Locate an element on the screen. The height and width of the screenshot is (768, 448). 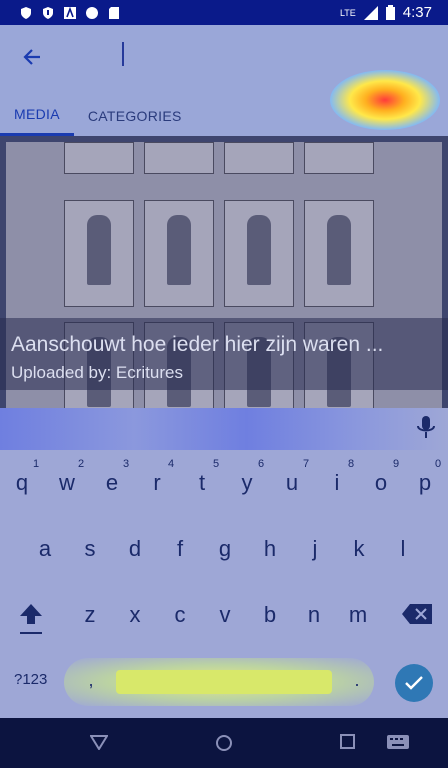
key-v: v is located at coordinates (225, 615).